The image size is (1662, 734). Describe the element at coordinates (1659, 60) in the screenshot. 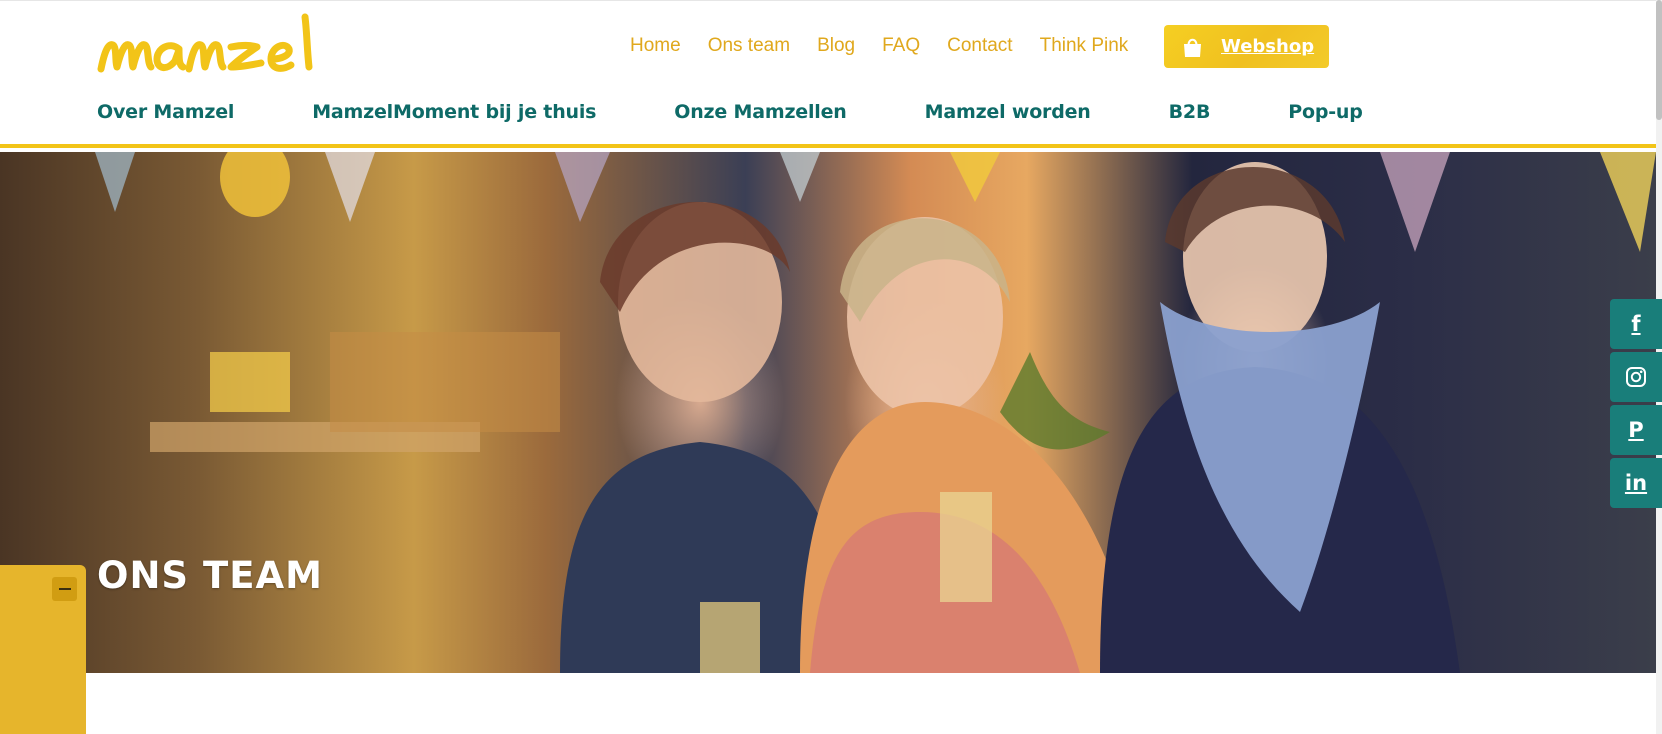

I see `scrollbar-thumb` at that location.